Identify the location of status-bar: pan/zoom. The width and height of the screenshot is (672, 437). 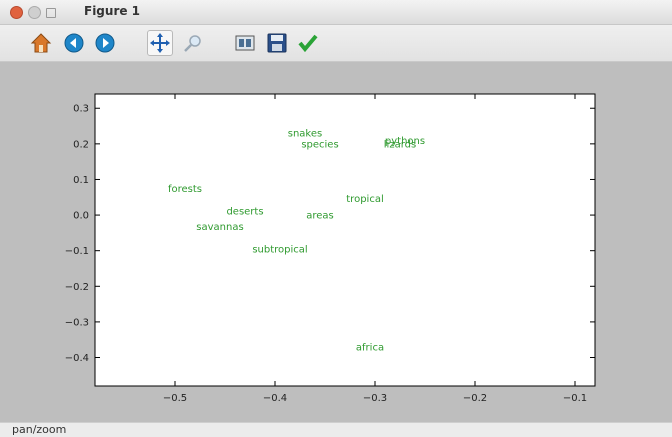
(336, 429).